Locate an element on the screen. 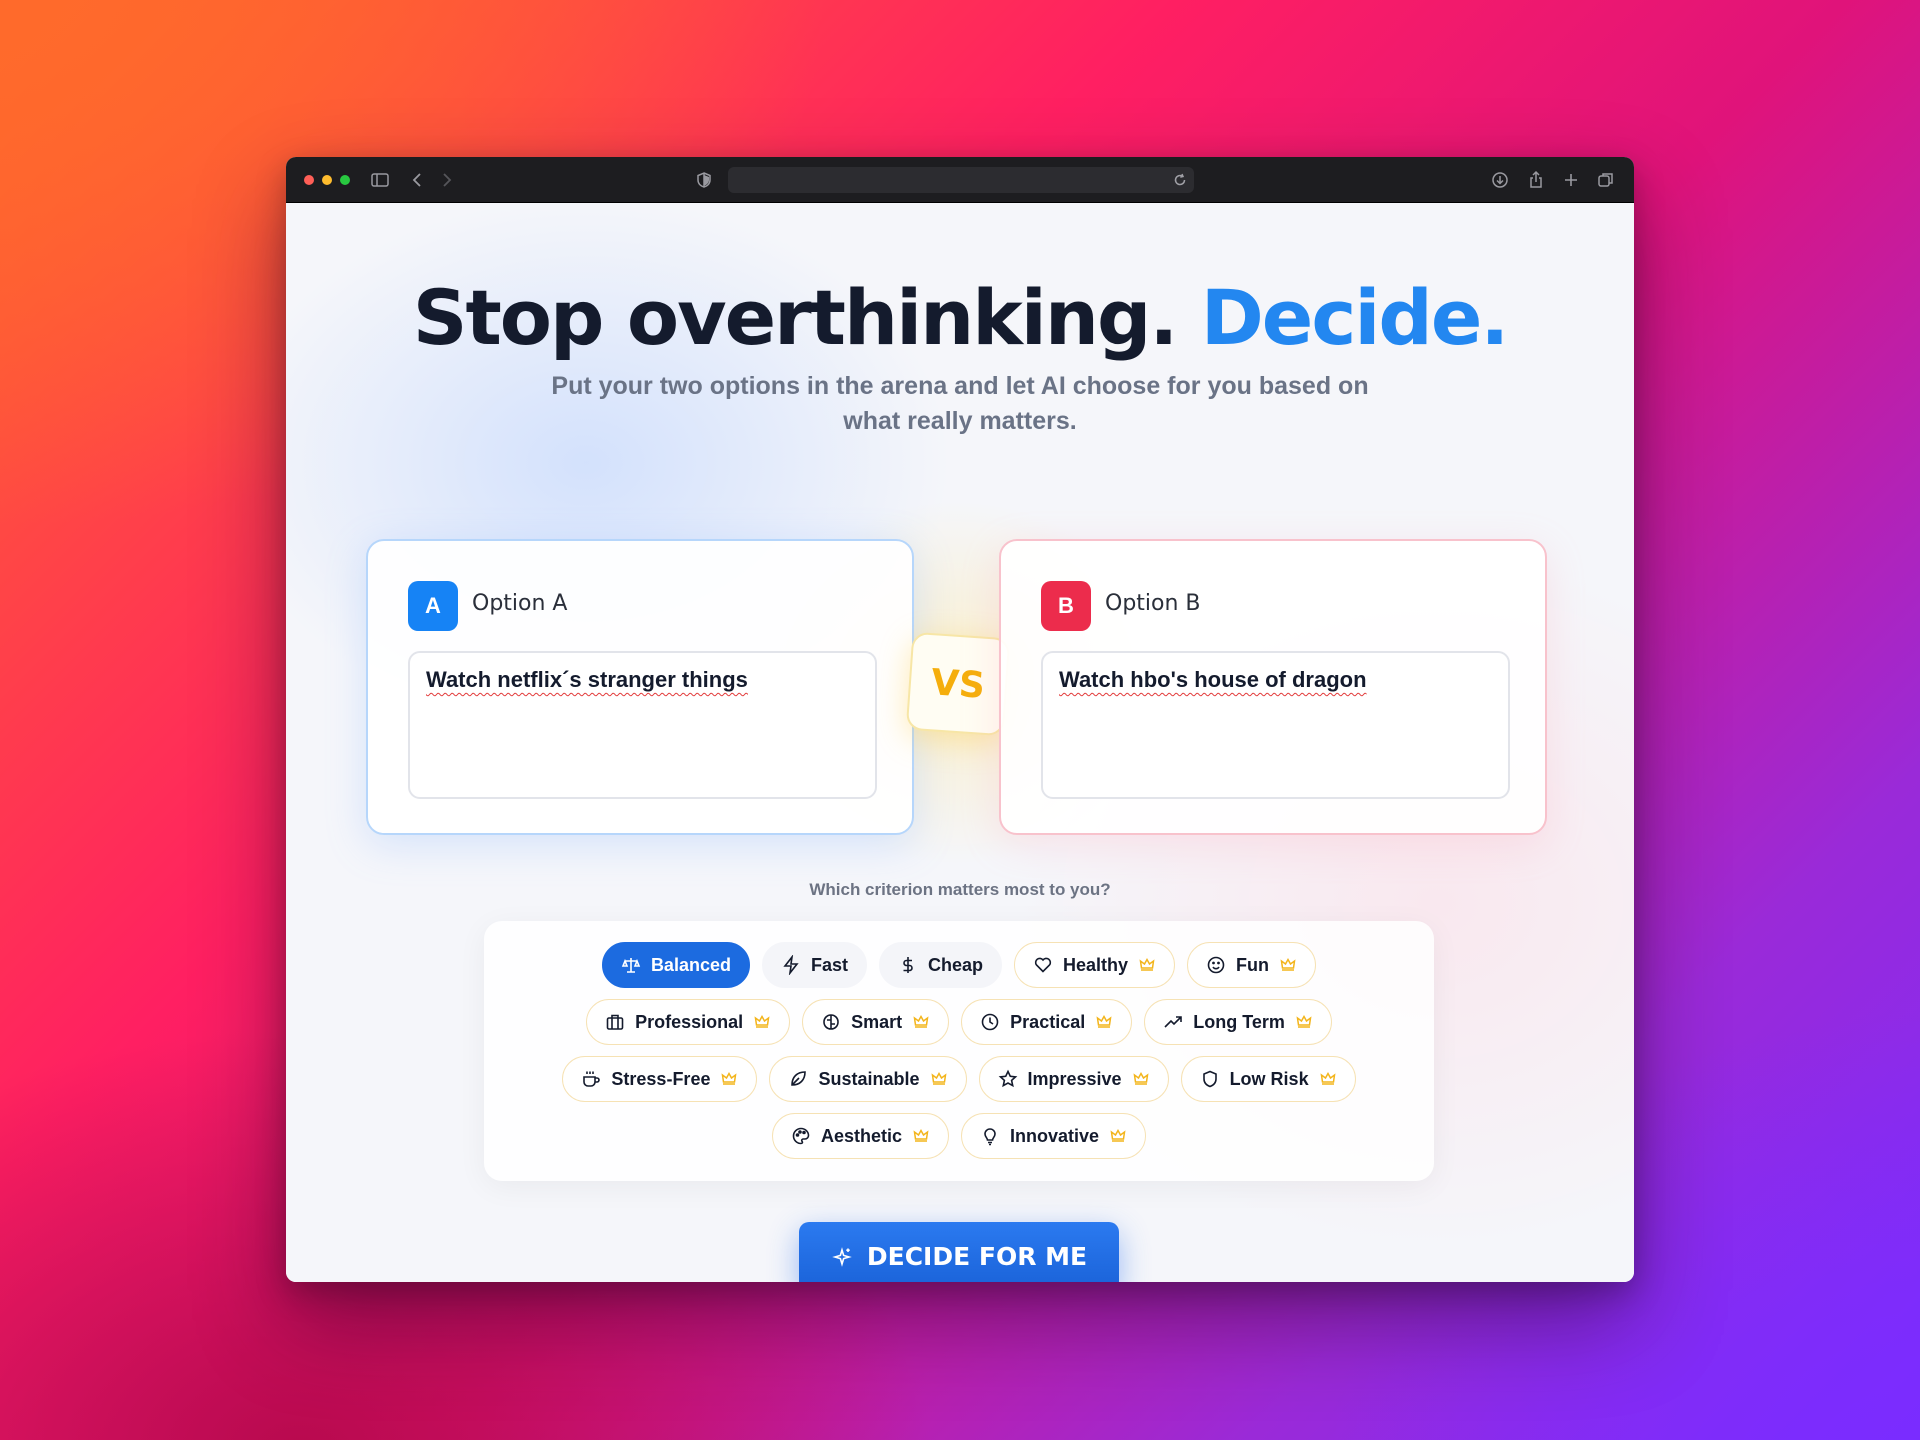 This screenshot has height=1440, width=1920. criterion-smart: Smart is located at coordinates (876, 1022).